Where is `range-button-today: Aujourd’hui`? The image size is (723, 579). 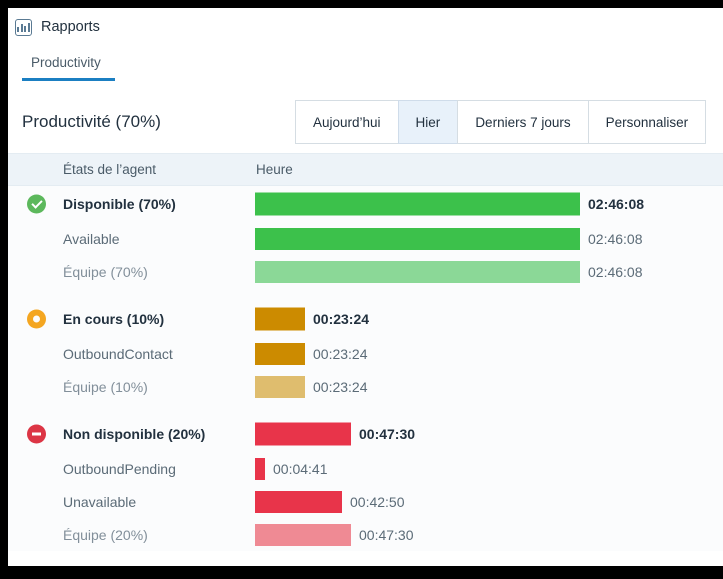 range-button-today: Aujourd’hui is located at coordinates (347, 122).